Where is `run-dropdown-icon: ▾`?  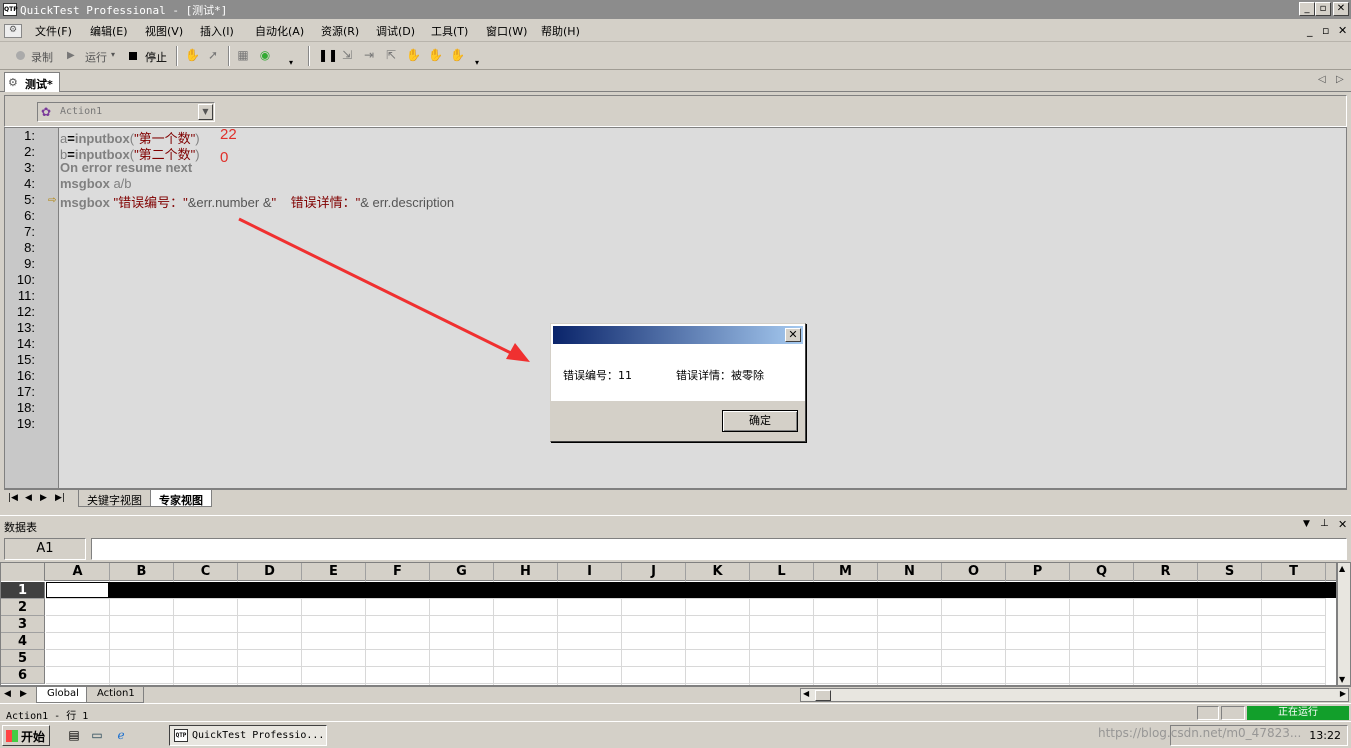 run-dropdown-icon: ▾ is located at coordinates (113, 54).